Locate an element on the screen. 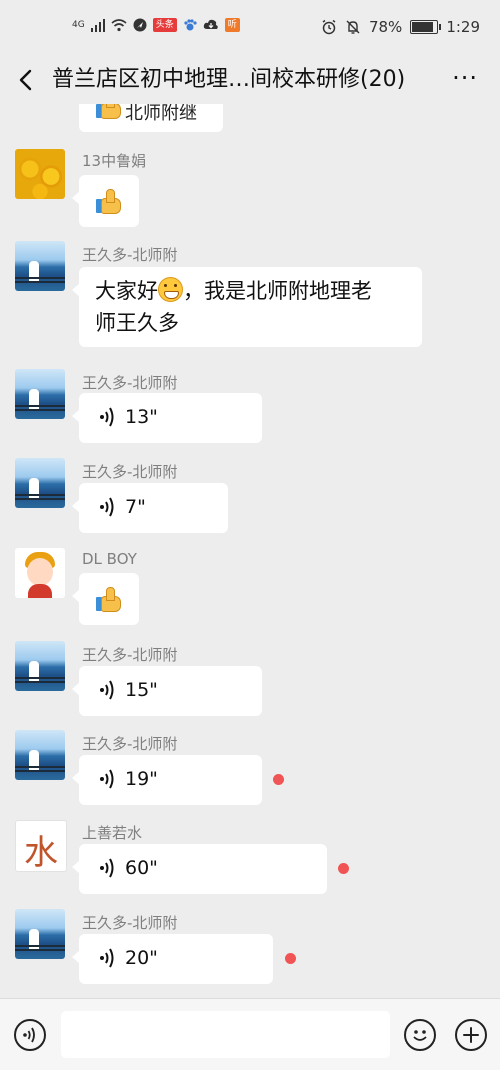  voice-message-bubble: 60" is located at coordinates (199, 869).